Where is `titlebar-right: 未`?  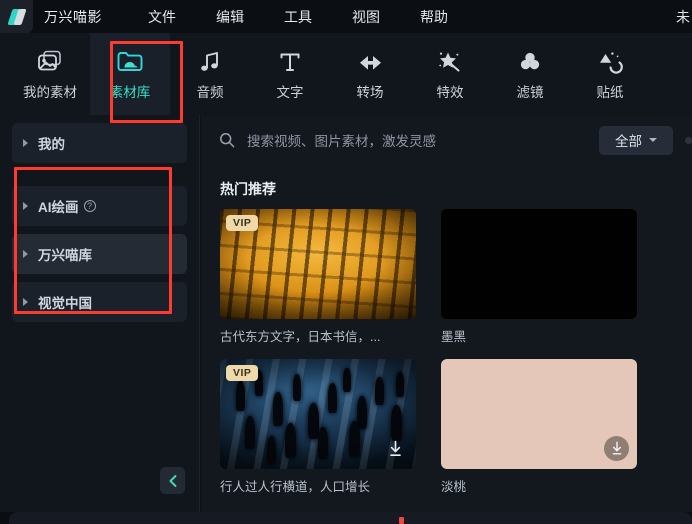
titlebar-right: 未 is located at coordinates (684, 16).